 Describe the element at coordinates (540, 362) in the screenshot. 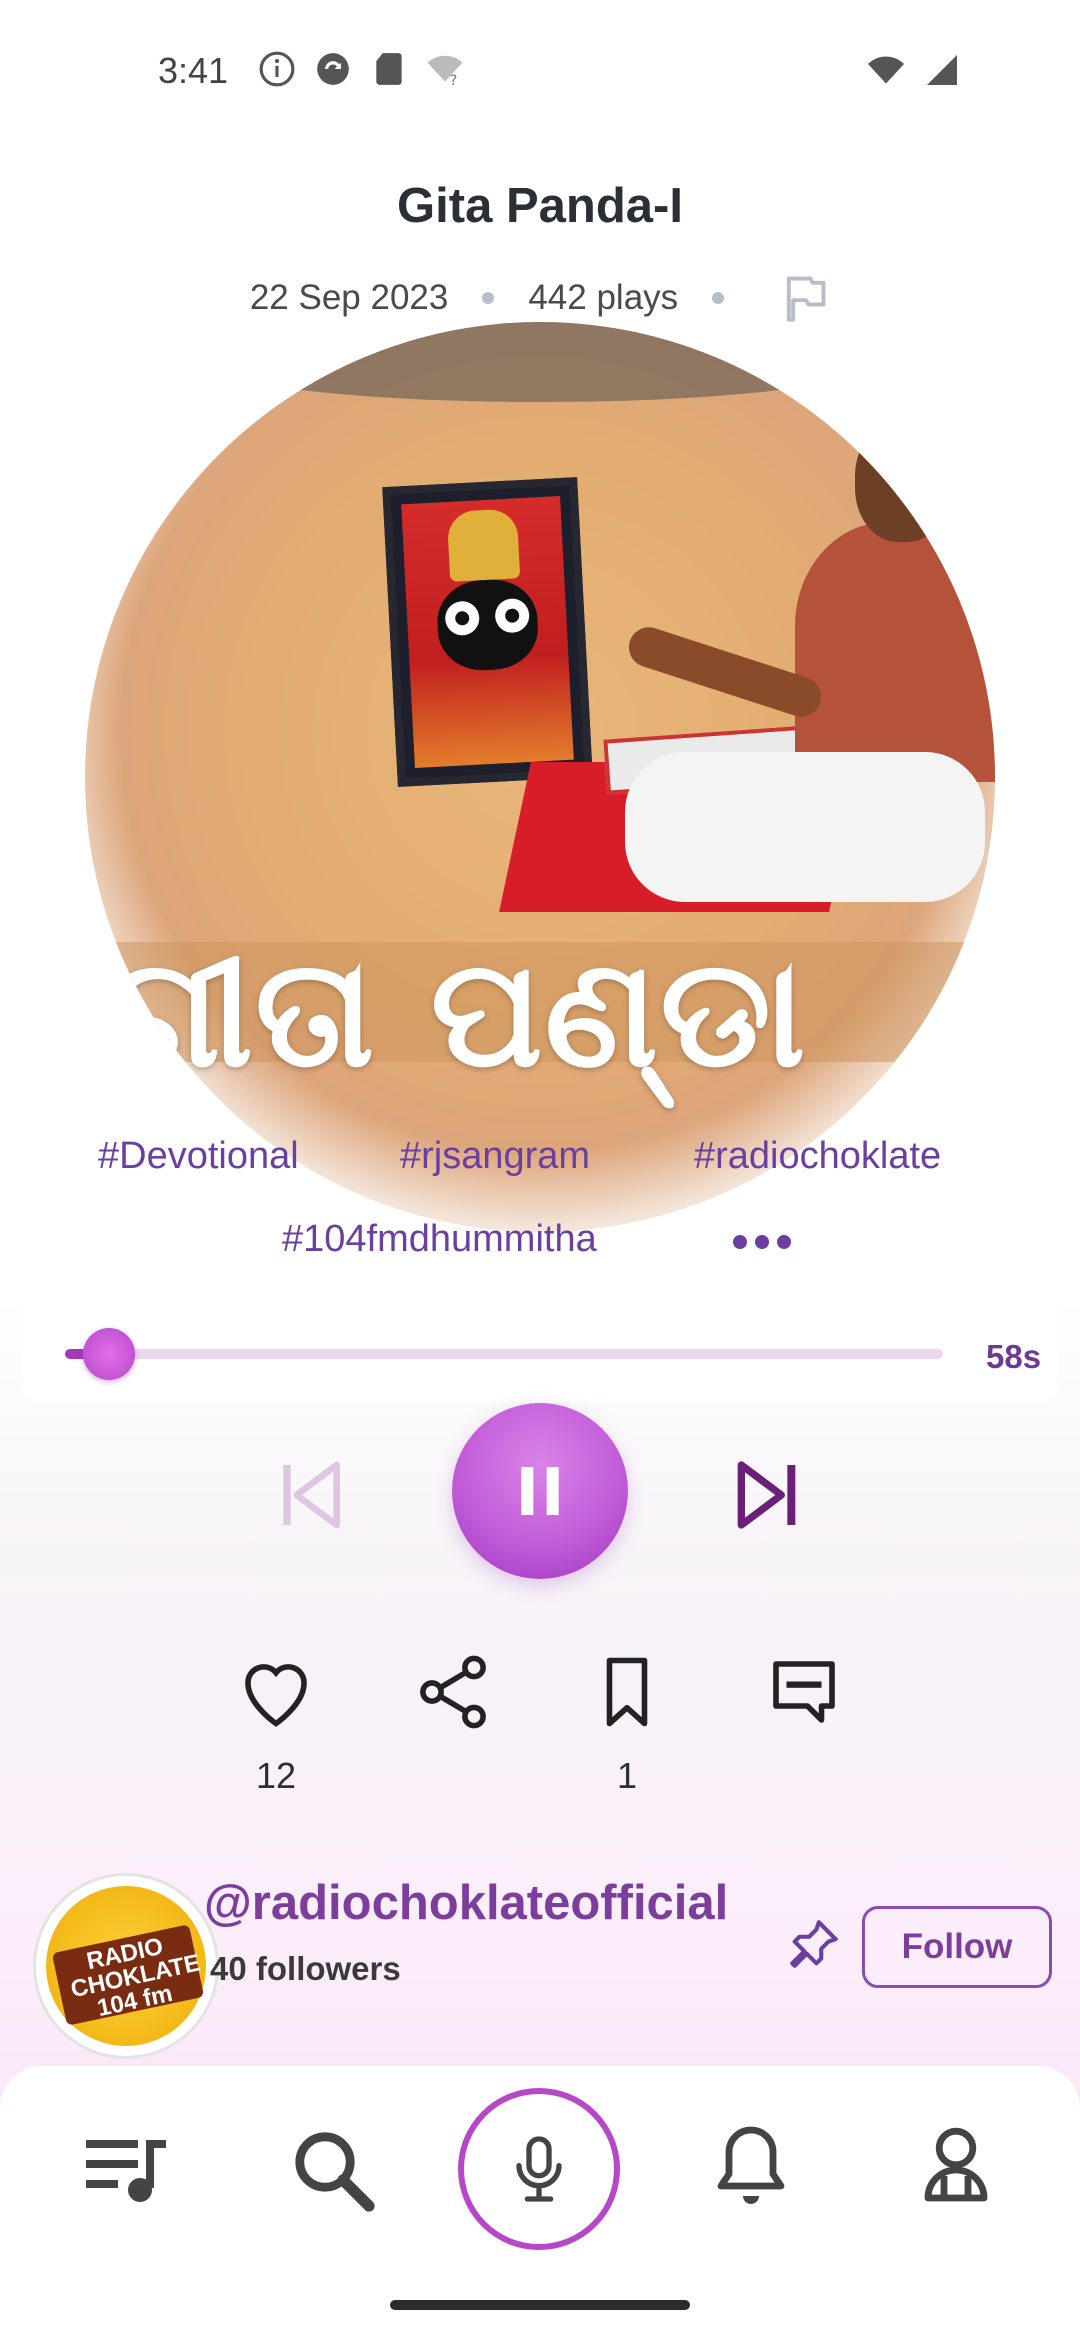

I see `artwork-roof` at that location.